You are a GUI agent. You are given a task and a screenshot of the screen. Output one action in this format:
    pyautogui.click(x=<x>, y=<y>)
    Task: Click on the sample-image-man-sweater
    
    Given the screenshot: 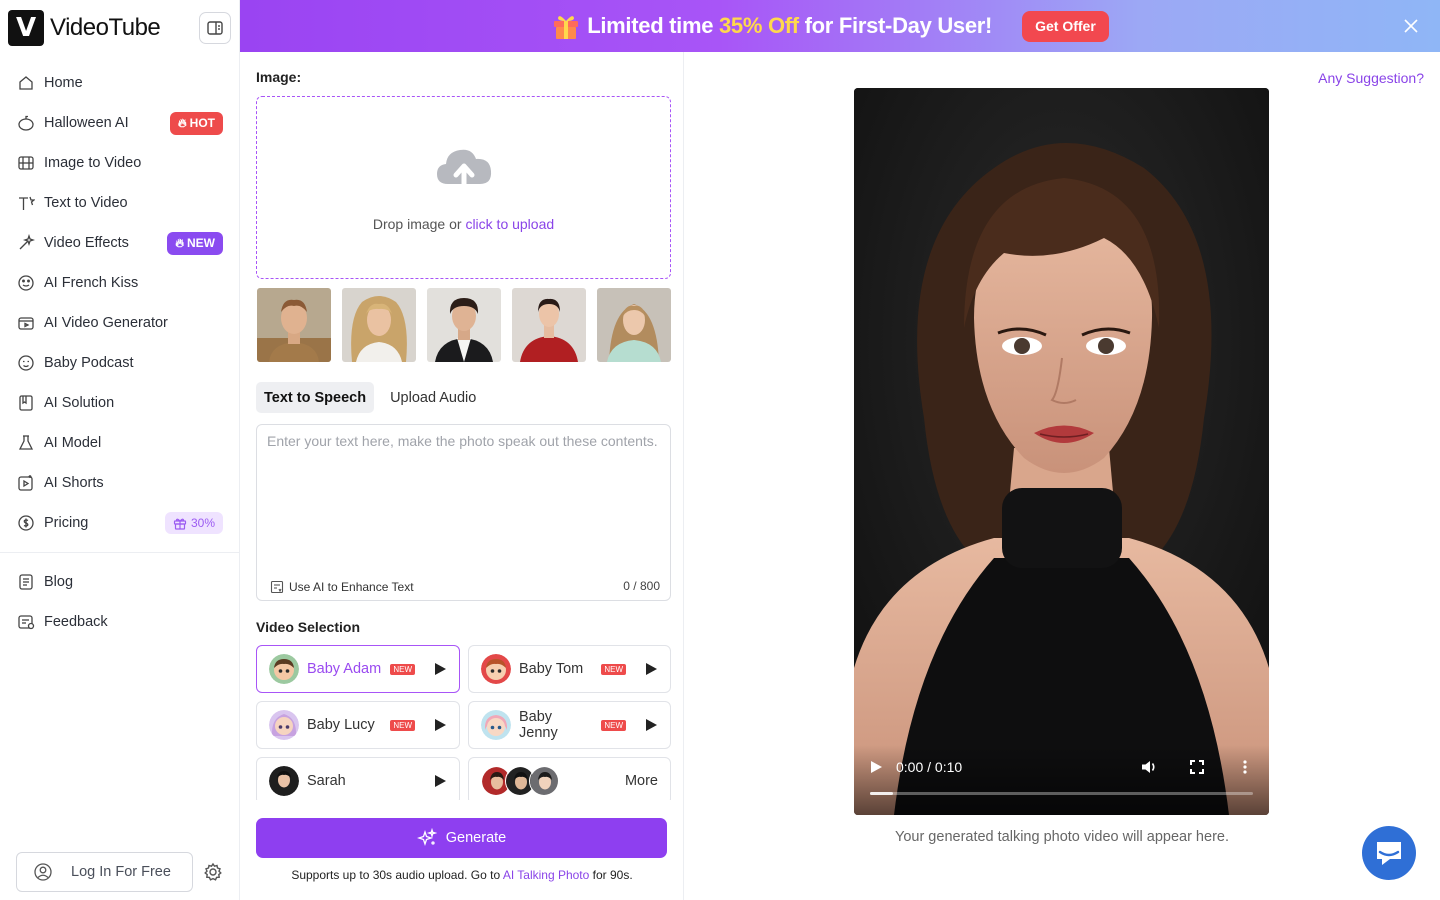 What is the action you would take?
    pyautogui.click(x=294, y=325)
    